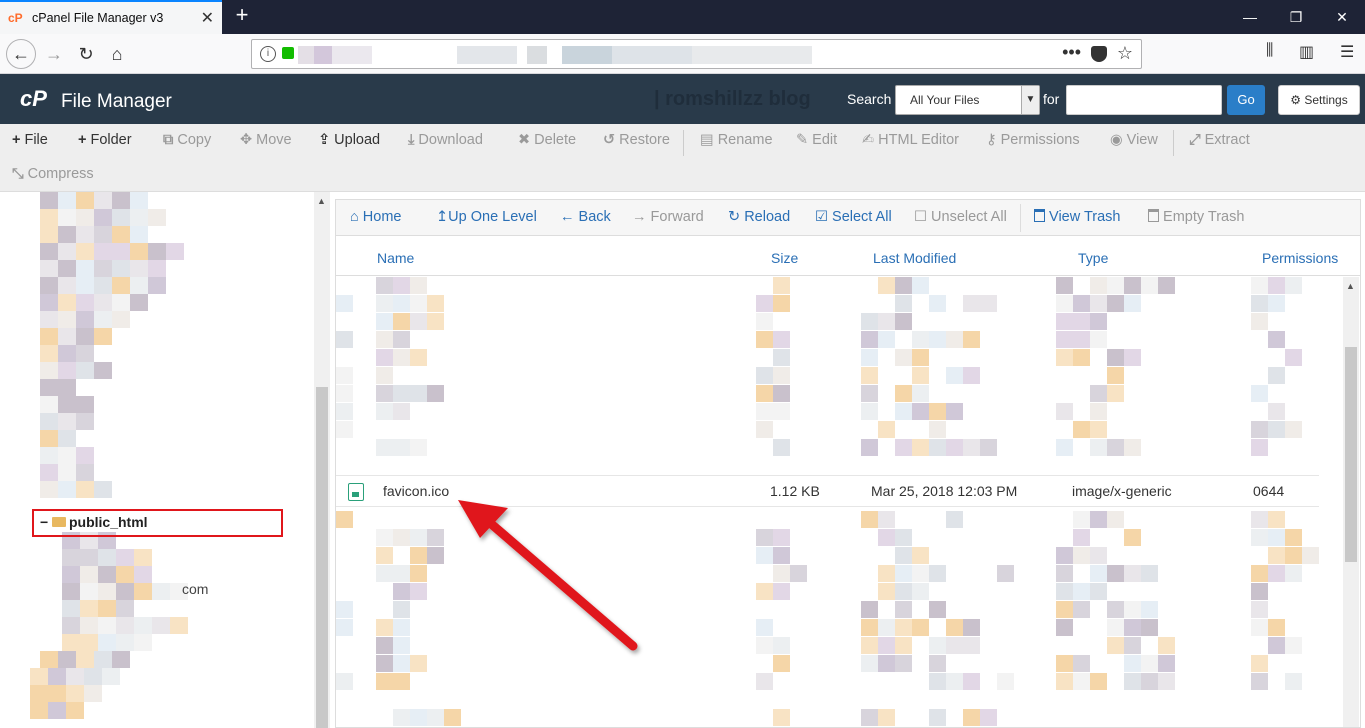  Describe the element at coordinates (639, 217) in the screenshot. I see `forward-arrow-icon: →` at that location.